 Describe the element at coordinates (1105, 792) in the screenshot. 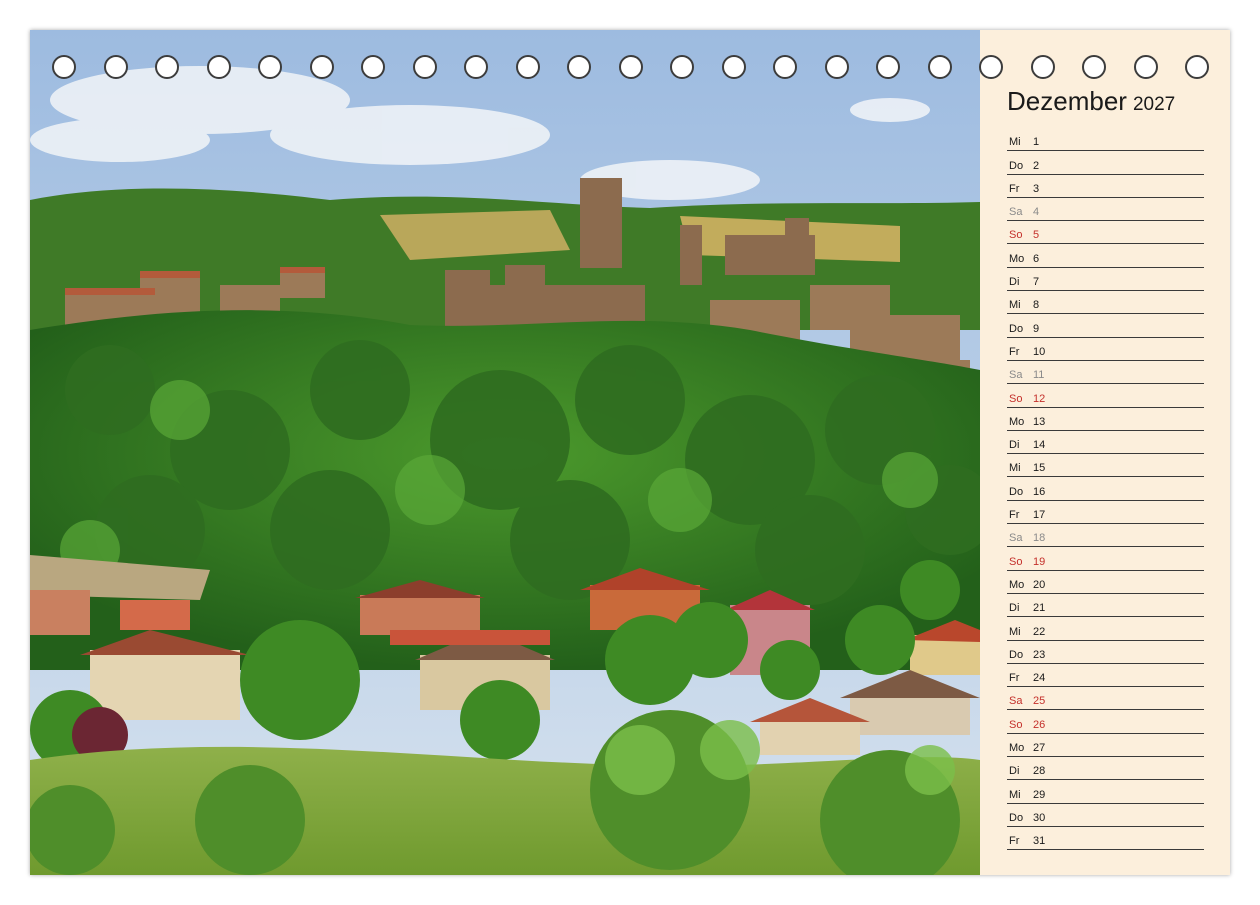

I see `day-row: Mi 29` at that location.